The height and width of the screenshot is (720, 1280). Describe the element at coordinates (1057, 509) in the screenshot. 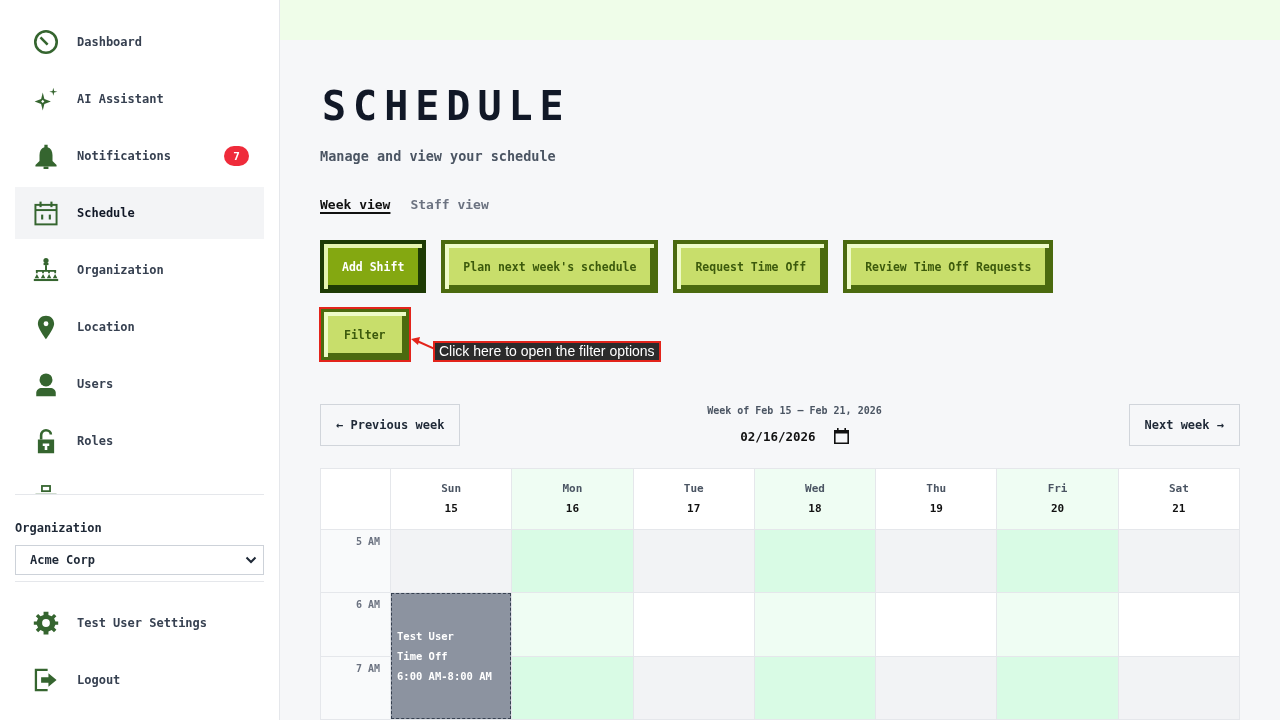

I see `day-date: 20` at that location.